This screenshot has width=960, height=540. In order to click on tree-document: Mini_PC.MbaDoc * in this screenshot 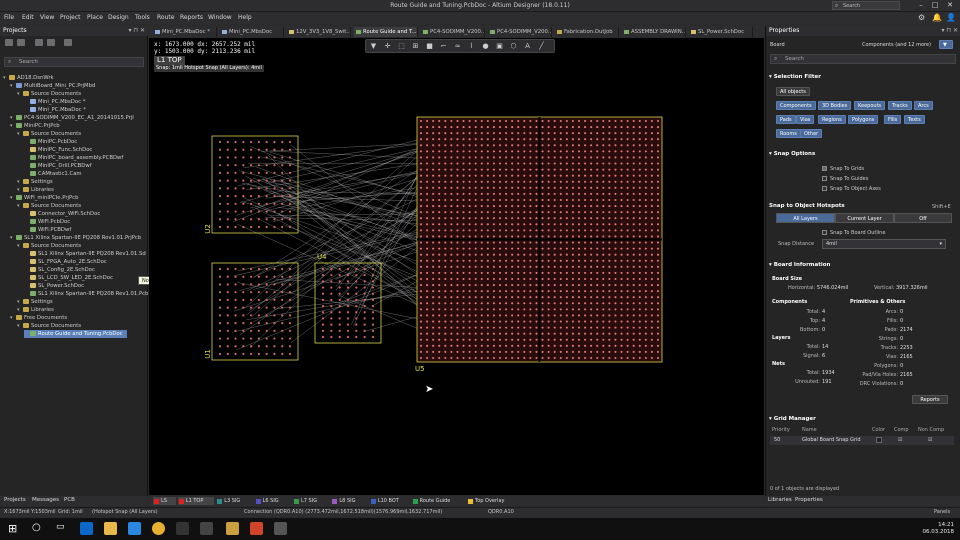, I will do `click(55, 110)`.